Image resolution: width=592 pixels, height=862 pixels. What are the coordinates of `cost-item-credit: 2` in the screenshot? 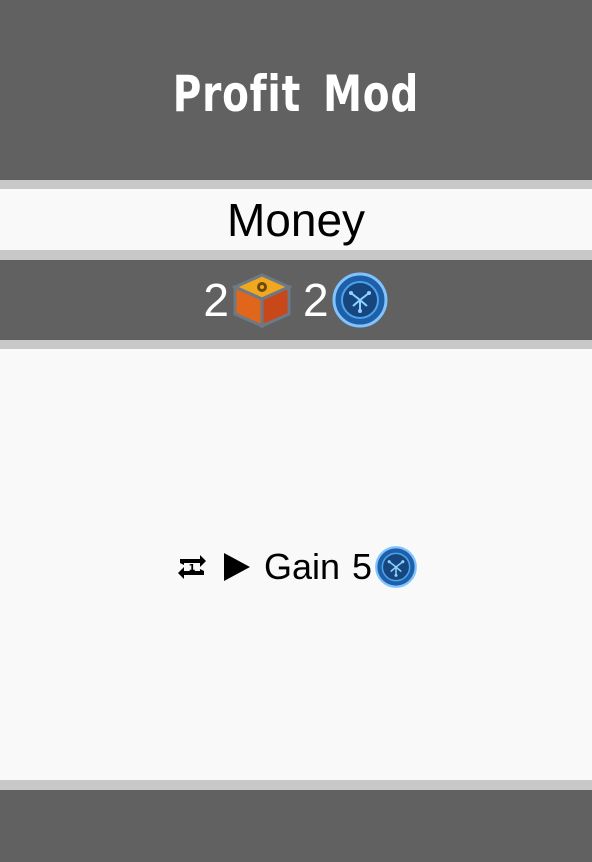 It's located at (346, 300).